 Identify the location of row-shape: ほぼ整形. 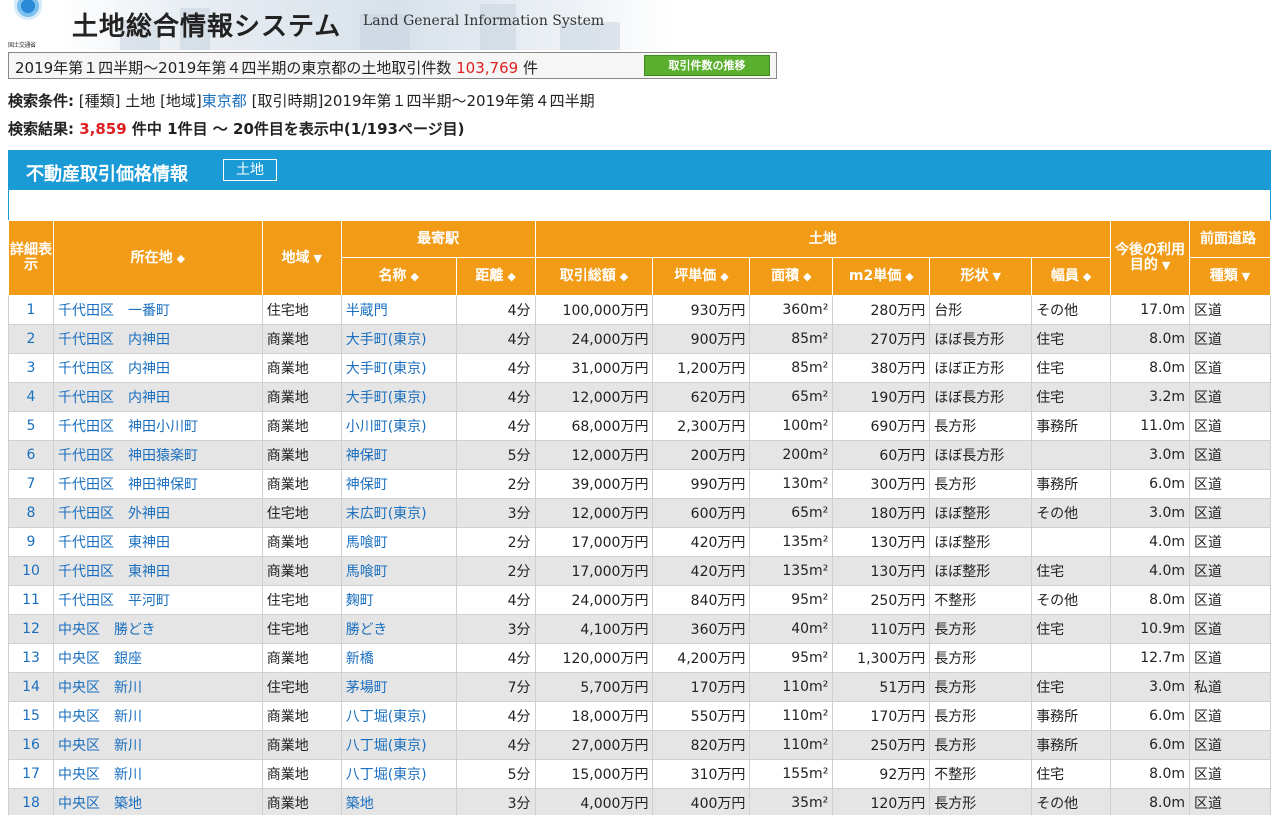
(981, 571).